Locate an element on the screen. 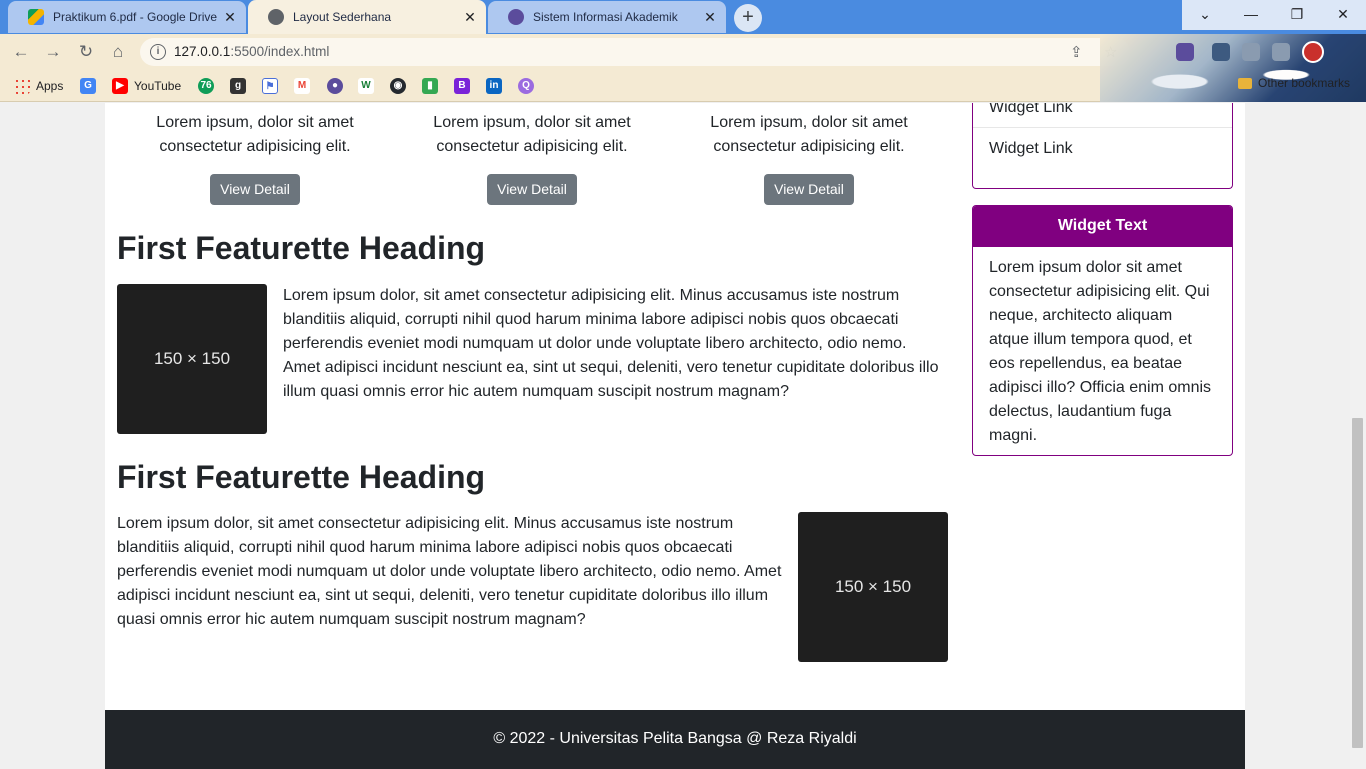 This screenshot has height=769, width=1366. search-app-icon: Q is located at coordinates (526, 86).